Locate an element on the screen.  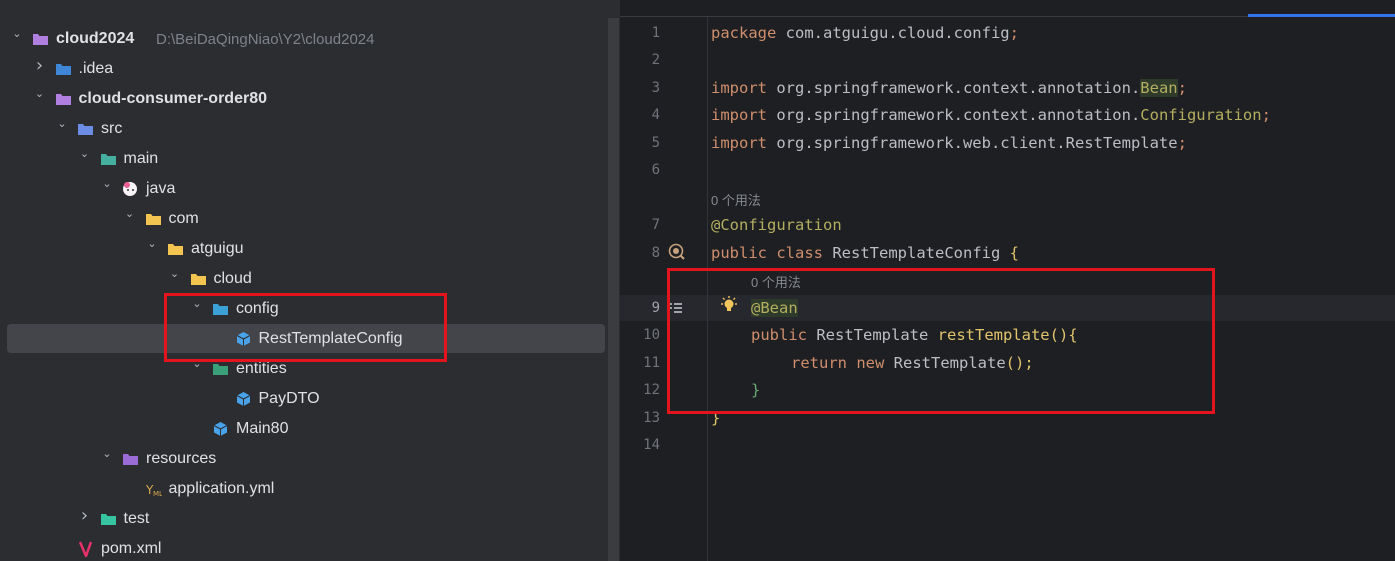
highlight-box-config is located at coordinates (305, 327).